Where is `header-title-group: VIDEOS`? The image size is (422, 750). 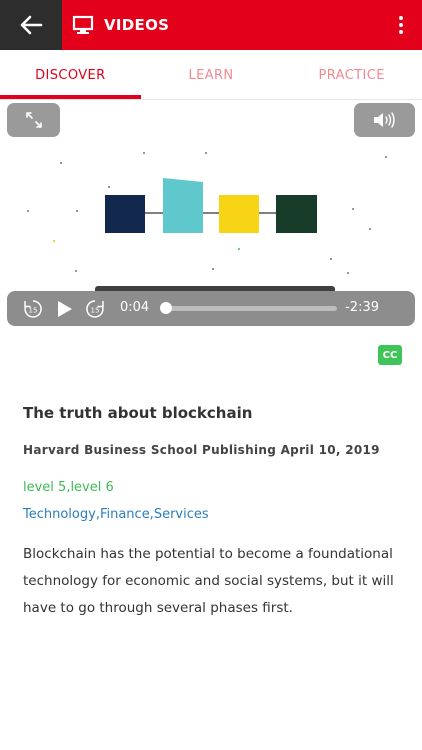 header-title-group: VIDEOS is located at coordinates (120, 25).